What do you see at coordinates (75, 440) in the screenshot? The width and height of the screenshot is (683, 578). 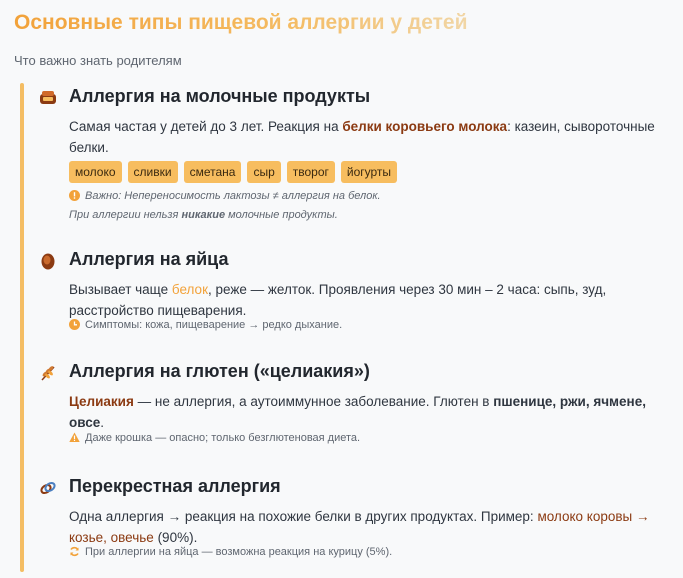 I see `warning-icon` at bounding box center [75, 440].